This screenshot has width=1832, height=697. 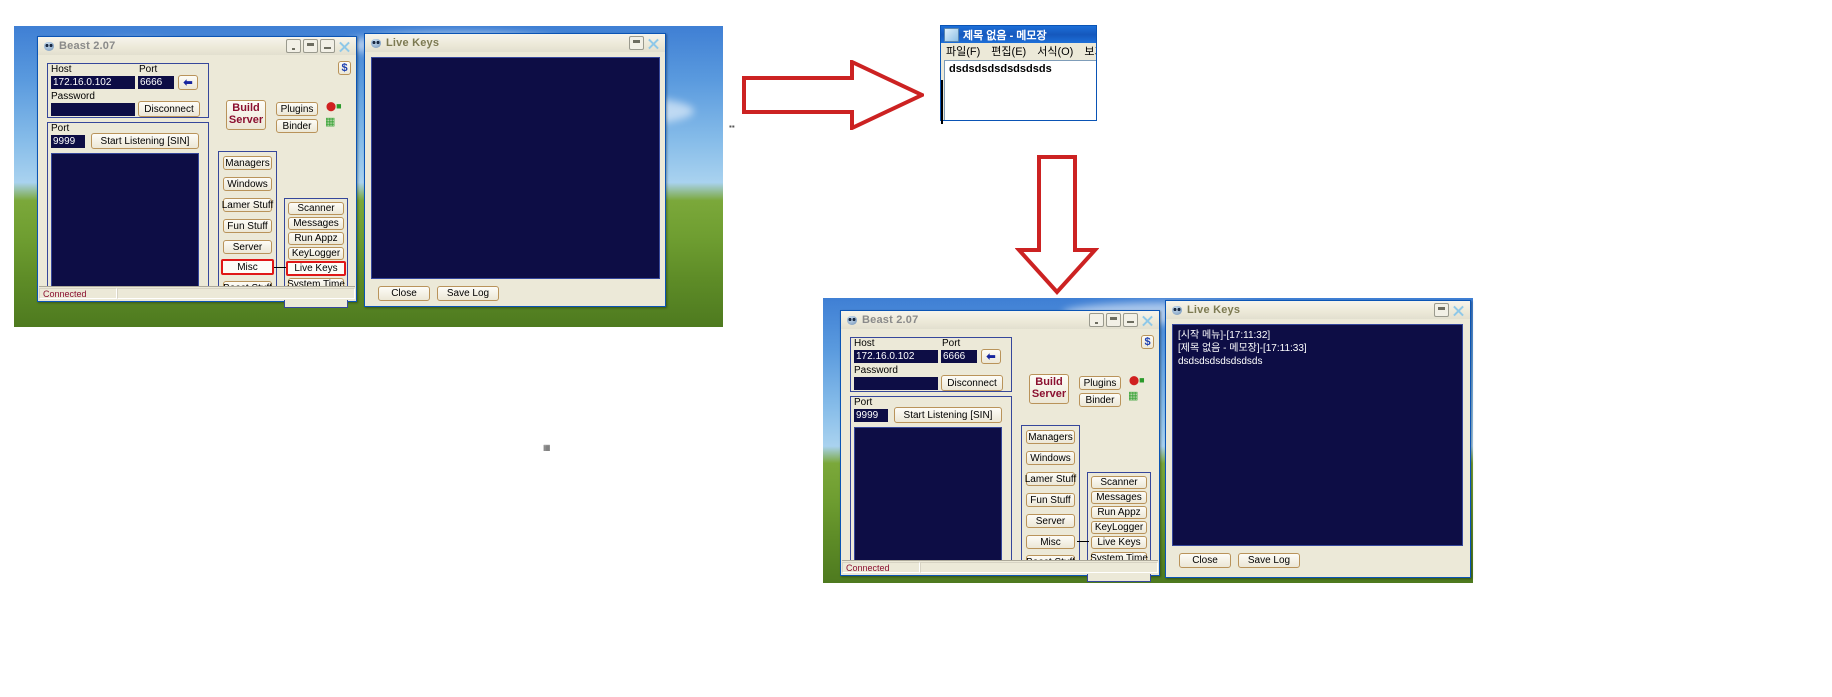 What do you see at coordinates (1000, 69) in the screenshot?
I see `notepad-content: dsdsdsdsdsdsdsds` at bounding box center [1000, 69].